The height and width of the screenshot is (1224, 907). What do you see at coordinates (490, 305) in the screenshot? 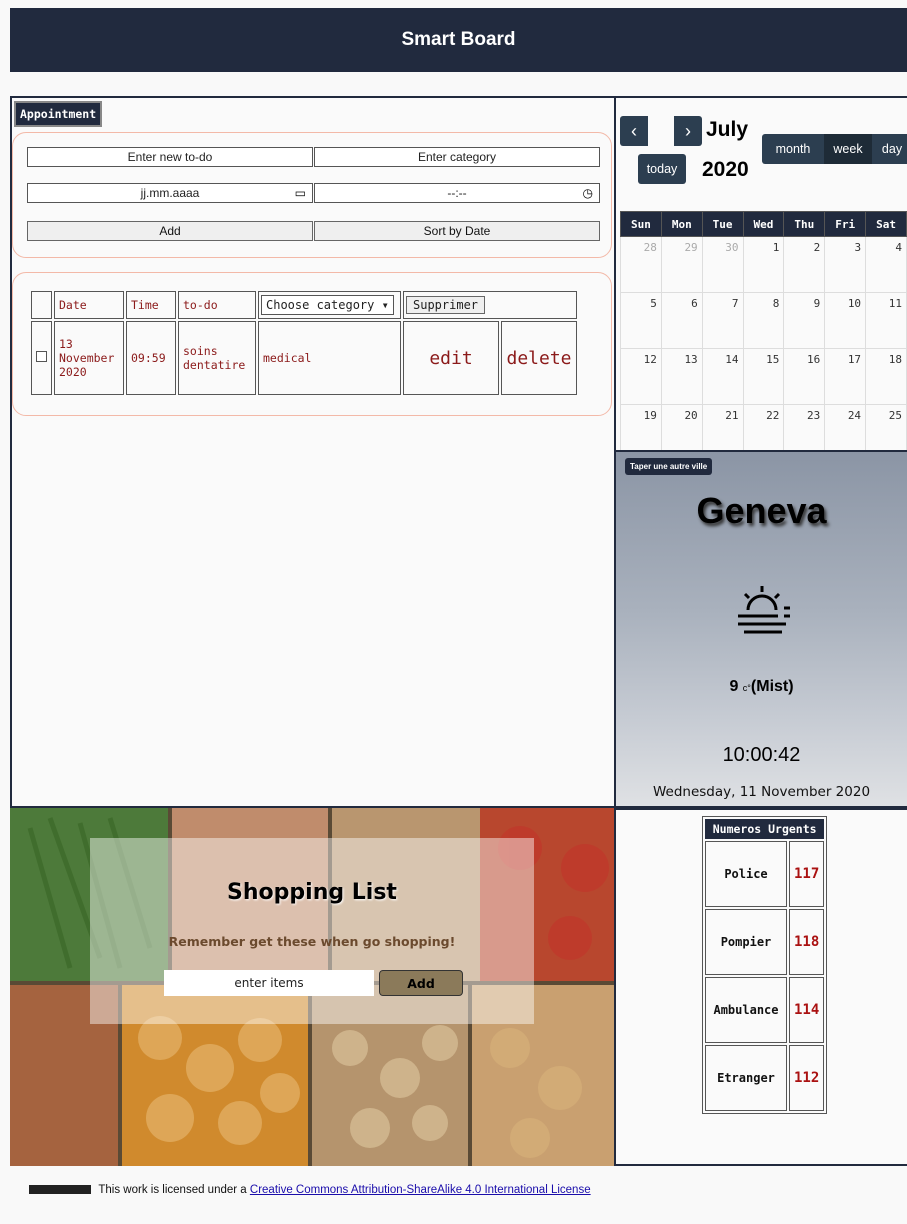
I see `header-delete-cell: Supprimer` at bounding box center [490, 305].